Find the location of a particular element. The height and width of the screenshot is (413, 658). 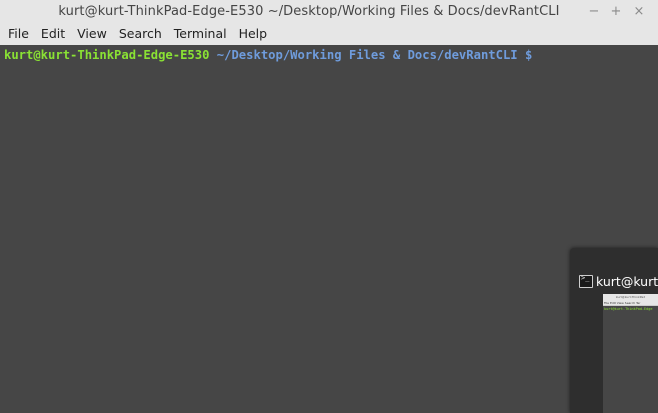

prompt-user-host: kurt@kurt-ThinkPad-Edge-E530 is located at coordinates (107, 55).